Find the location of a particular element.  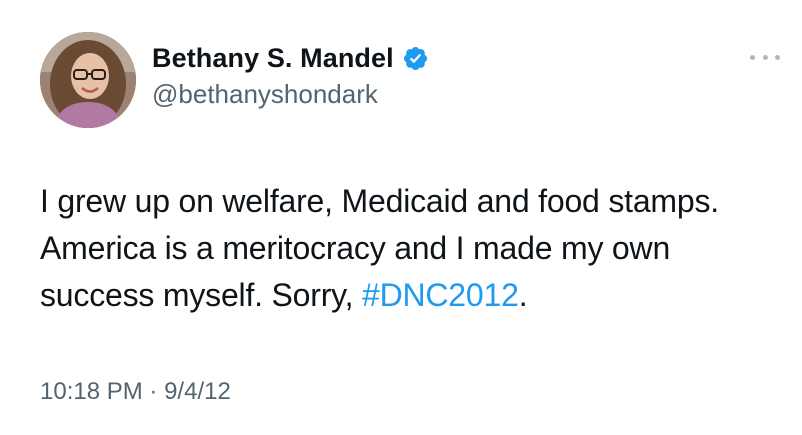

tweet-text-end: . is located at coordinates (523, 295).